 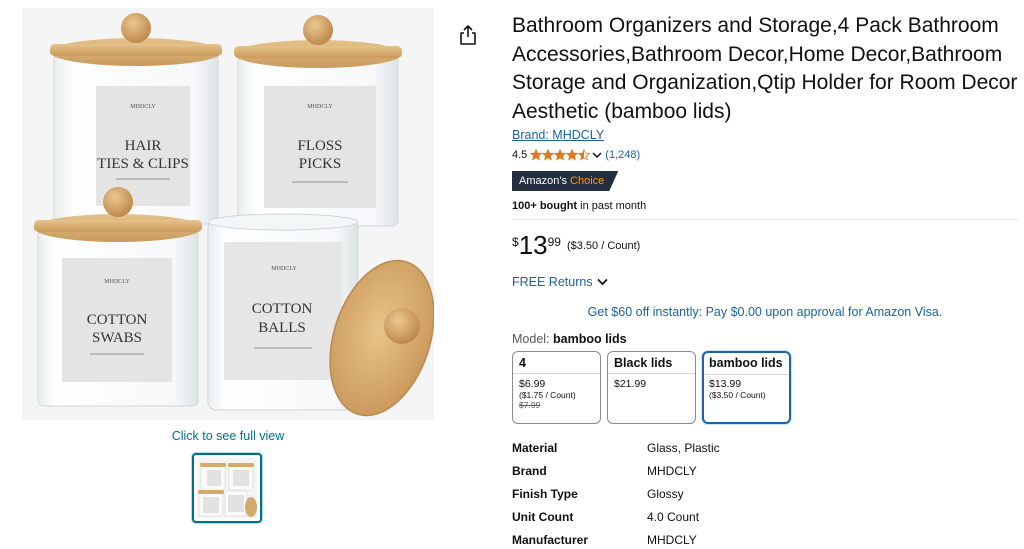 What do you see at coordinates (725, 384) in the screenshot?
I see `option-price: $13.99` at bounding box center [725, 384].